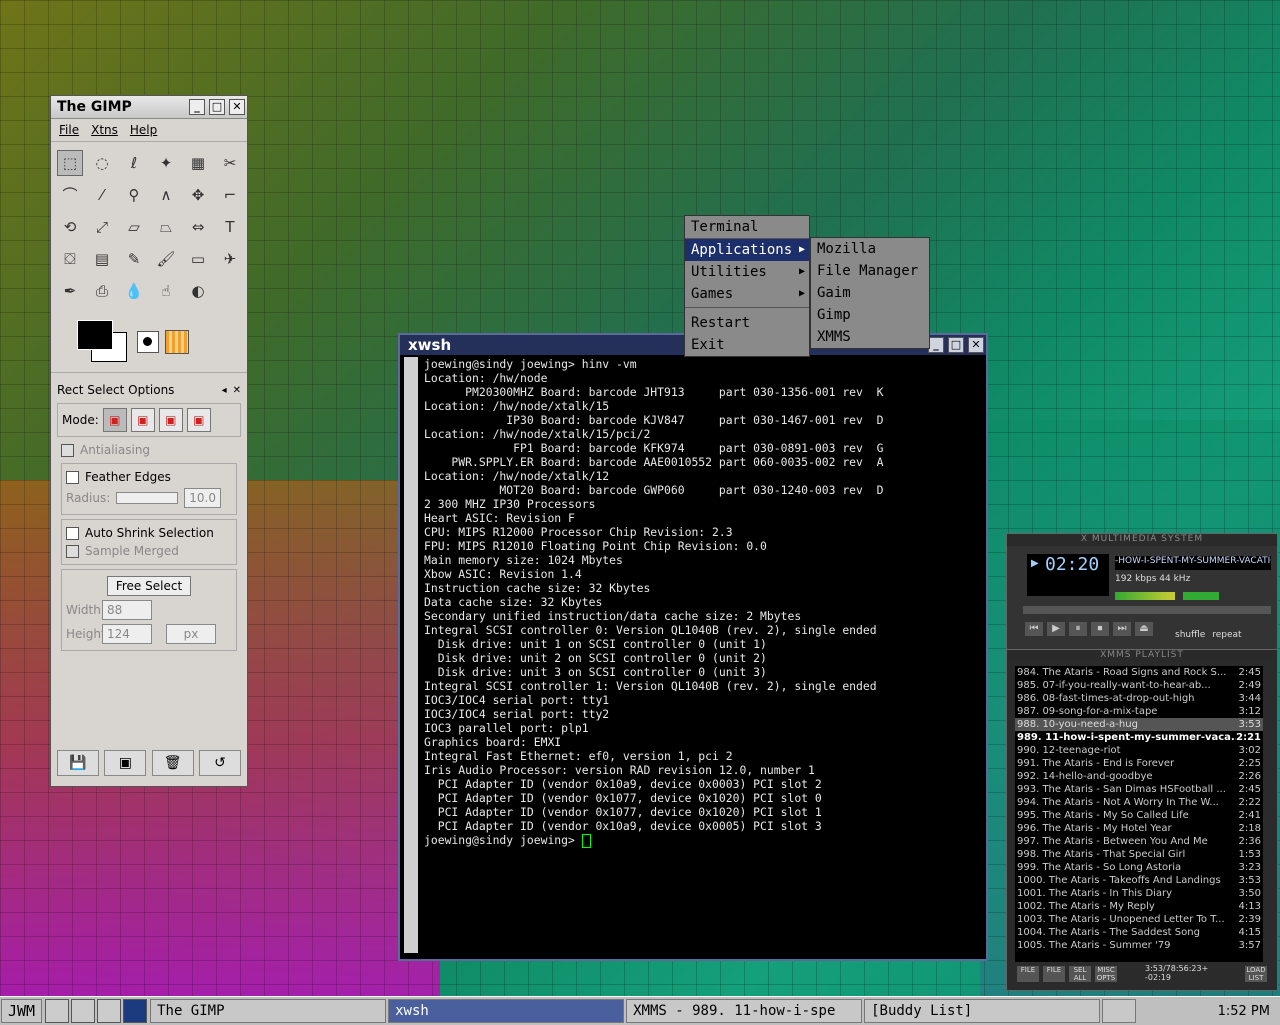 Image resolution: width=1280 pixels, height=1025 pixels. I want to click on brush-icon, so click(148, 342).